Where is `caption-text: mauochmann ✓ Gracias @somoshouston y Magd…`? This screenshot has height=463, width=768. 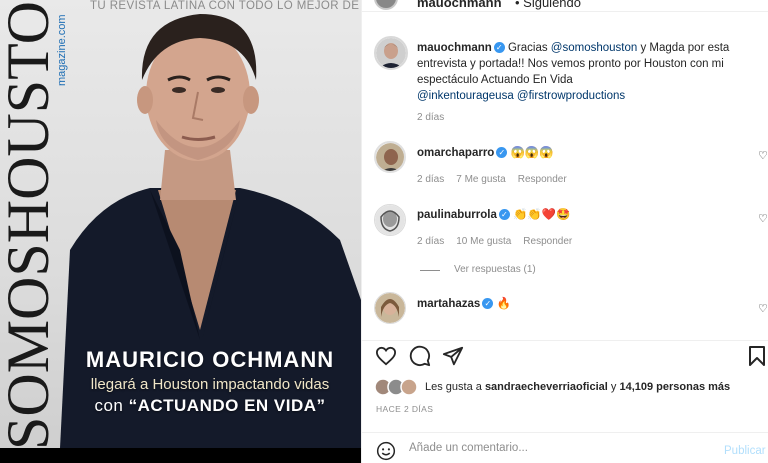 caption-text: mauochmann ✓ Gracias @somoshouston y Magd… is located at coordinates (573, 72).